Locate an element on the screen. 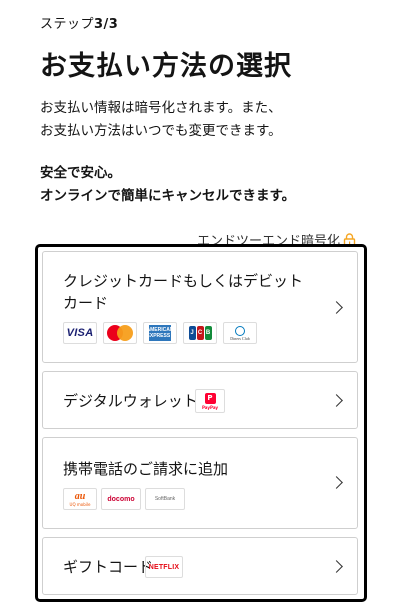 This screenshot has width=400, height=611. description-line-1: お支払い情報は暗号化されます。また、 is located at coordinates (161, 108).